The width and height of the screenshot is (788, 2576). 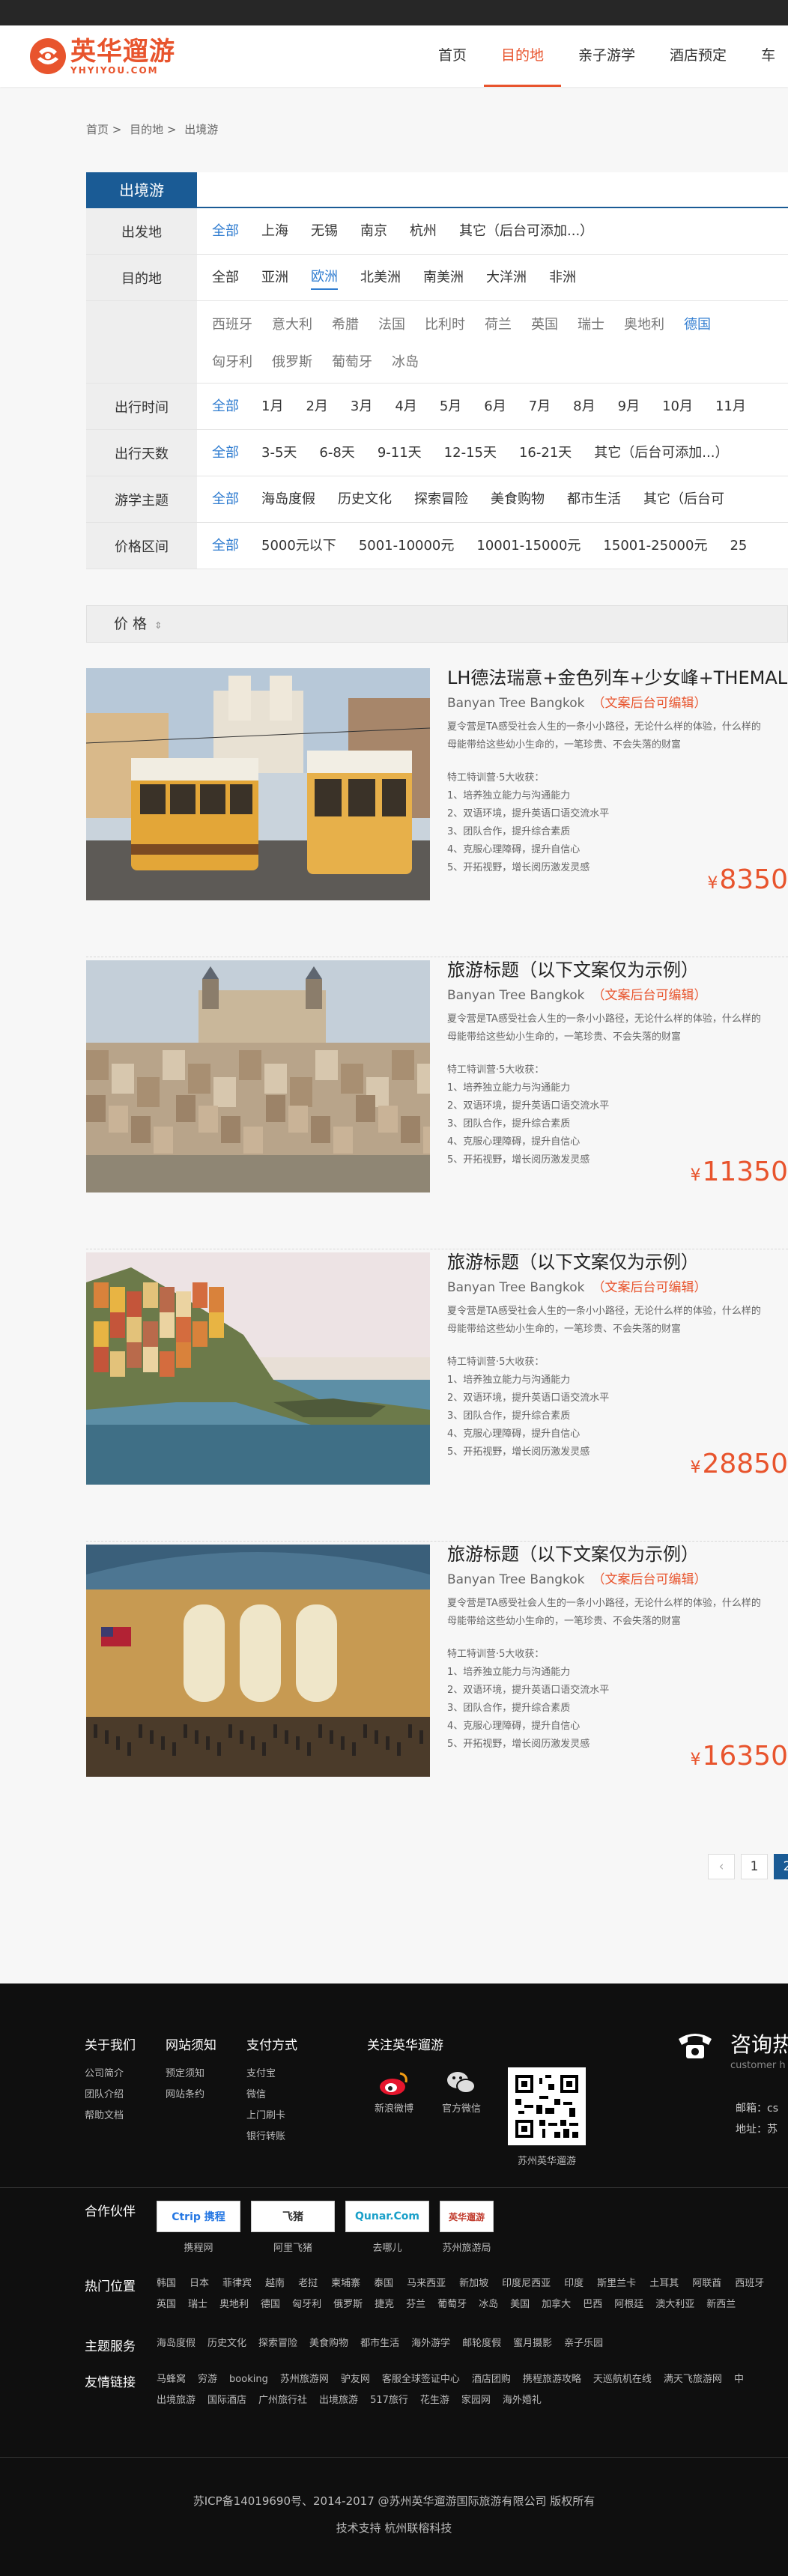 I want to click on footer-link: 亲子乐园, so click(x=583, y=2344).